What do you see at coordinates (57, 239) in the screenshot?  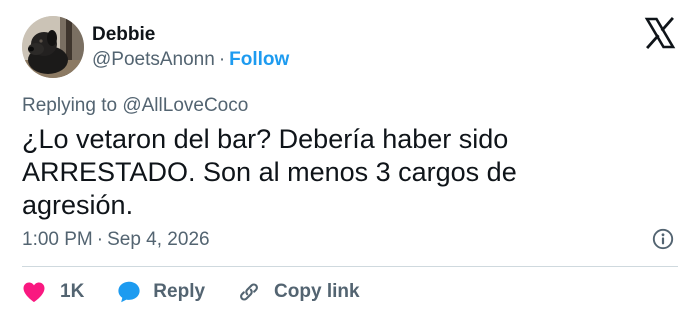 I see `tweet-time: 1:00 PM` at bounding box center [57, 239].